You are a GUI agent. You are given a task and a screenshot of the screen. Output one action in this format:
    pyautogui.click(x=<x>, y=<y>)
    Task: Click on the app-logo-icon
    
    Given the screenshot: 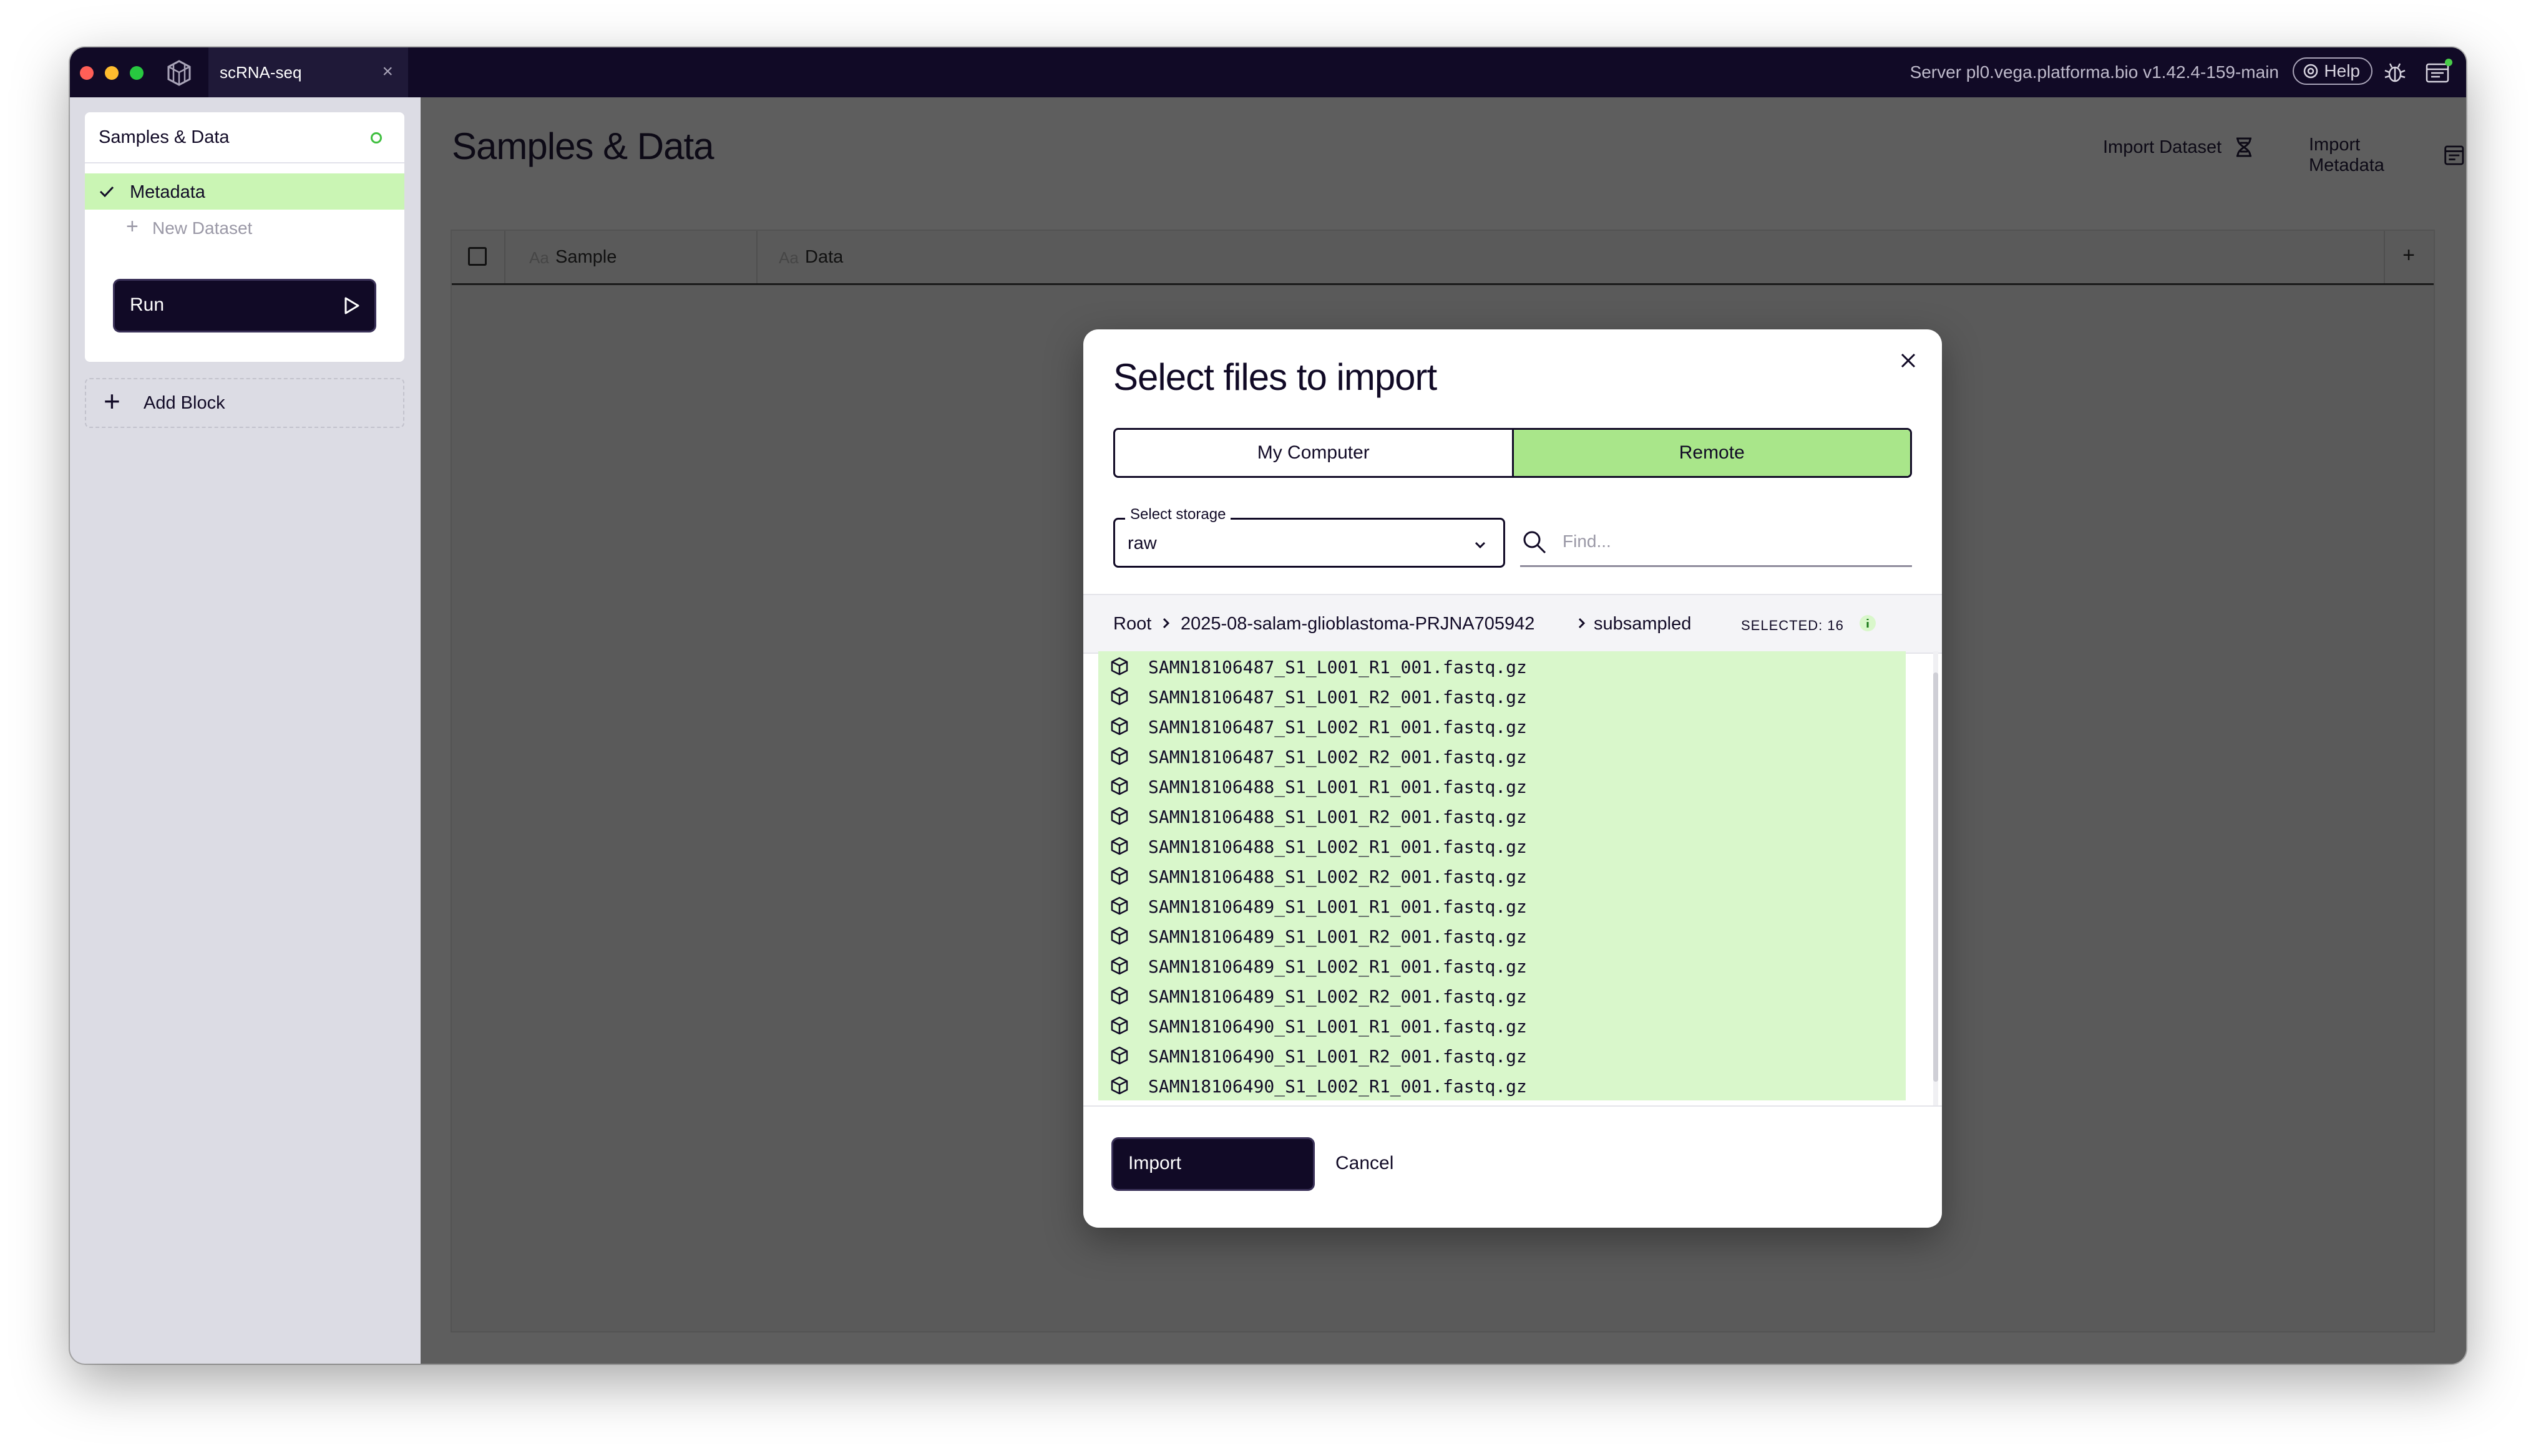 What is the action you would take?
    pyautogui.click(x=179, y=73)
    